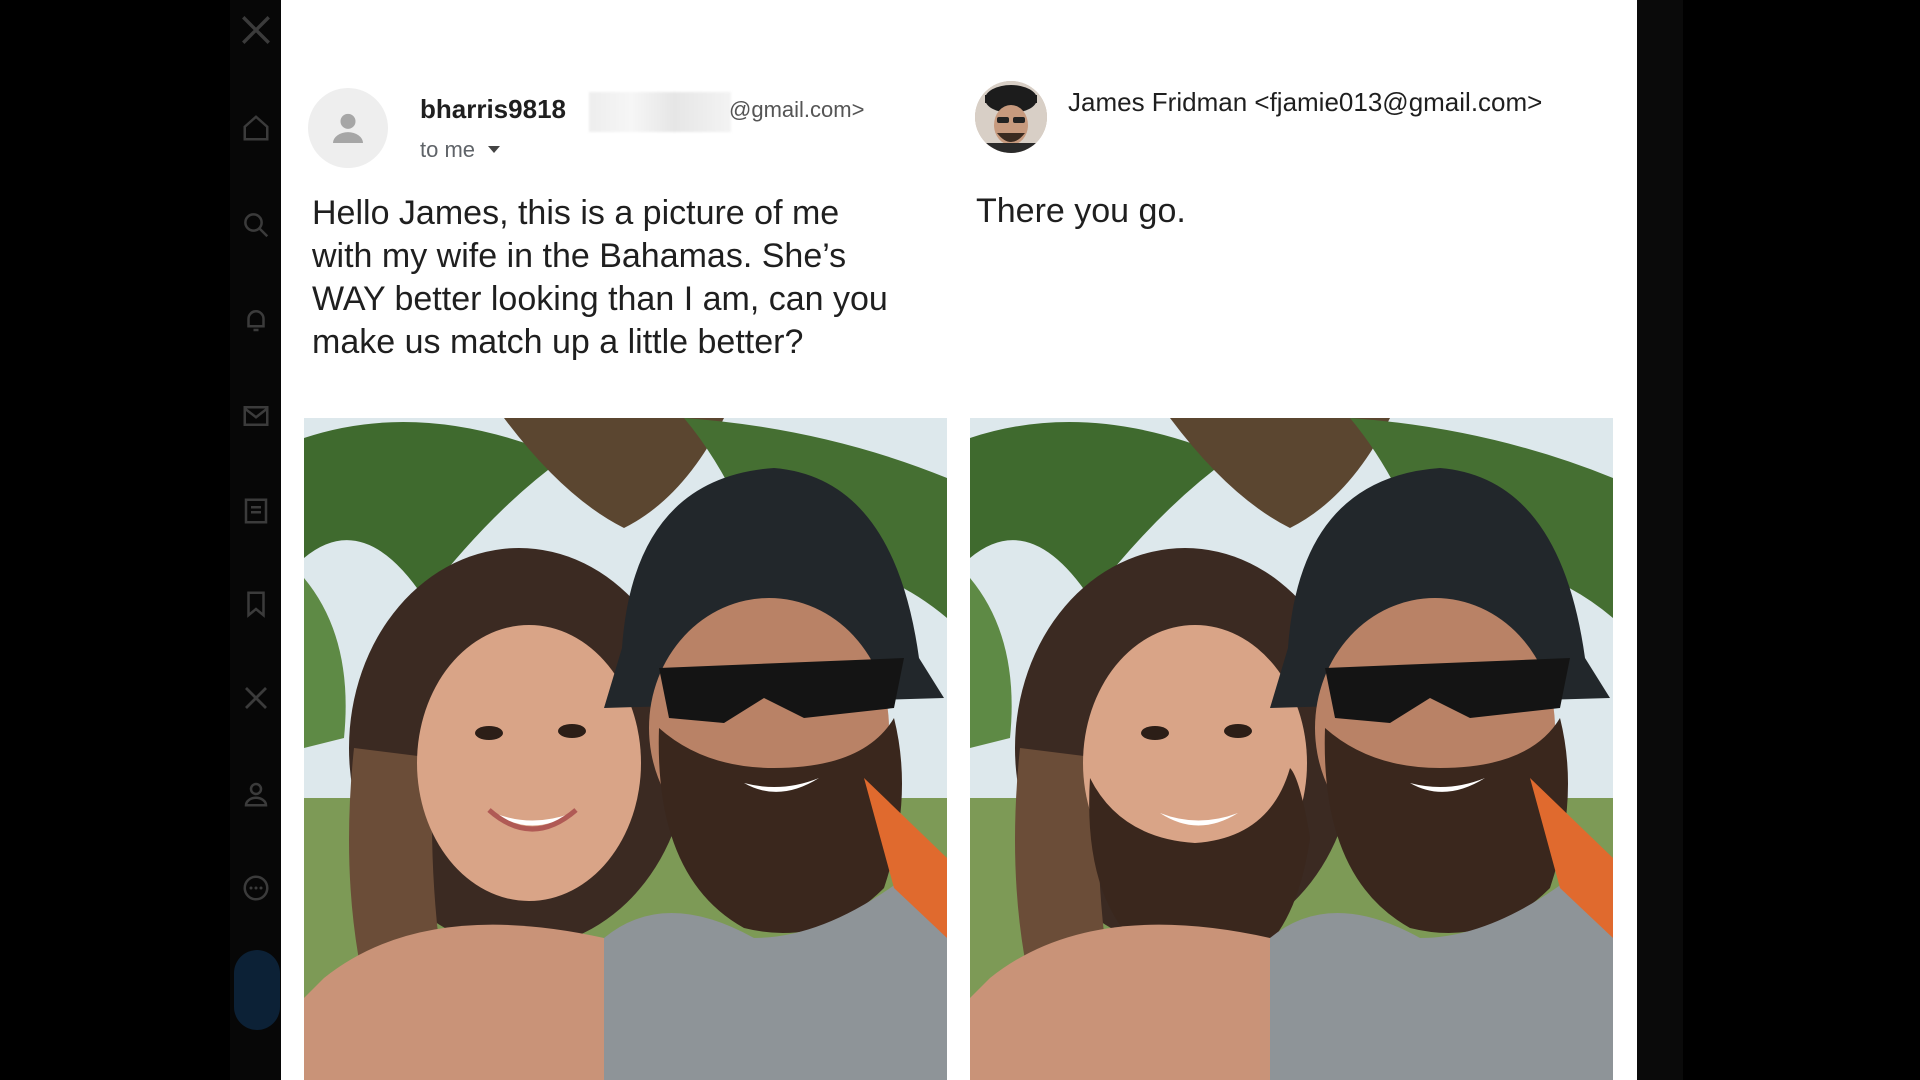 The height and width of the screenshot is (1080, 1920). I want to click on sender-avatar, so click(348, 128).